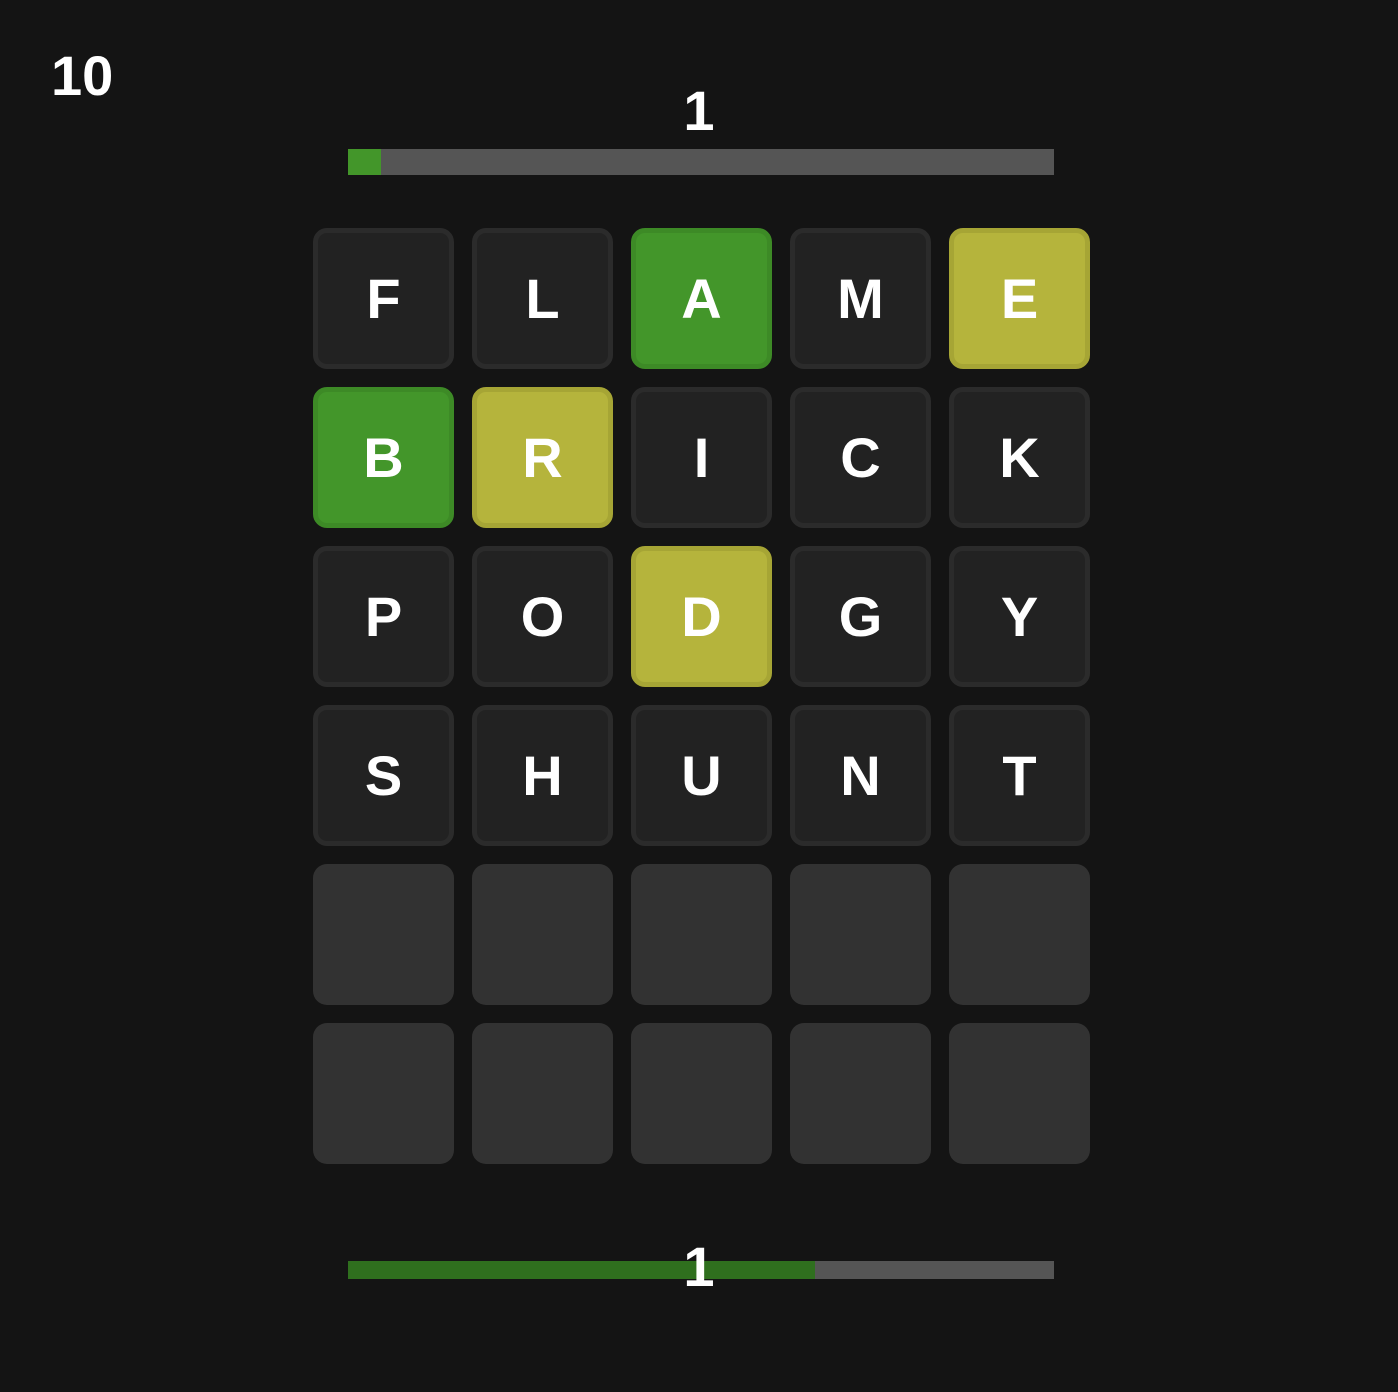  What do you see at coordinates (699, 110) in the screenshot?
I see `top-progress-number: 1` at bounding box center [699, 110].